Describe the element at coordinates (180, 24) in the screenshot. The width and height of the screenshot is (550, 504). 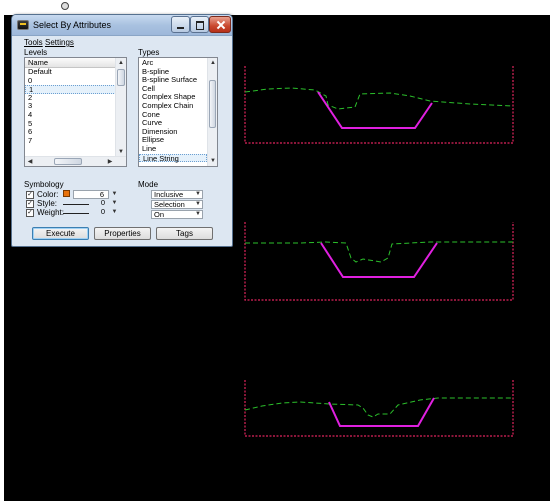
I see `minimize-button` at that location.